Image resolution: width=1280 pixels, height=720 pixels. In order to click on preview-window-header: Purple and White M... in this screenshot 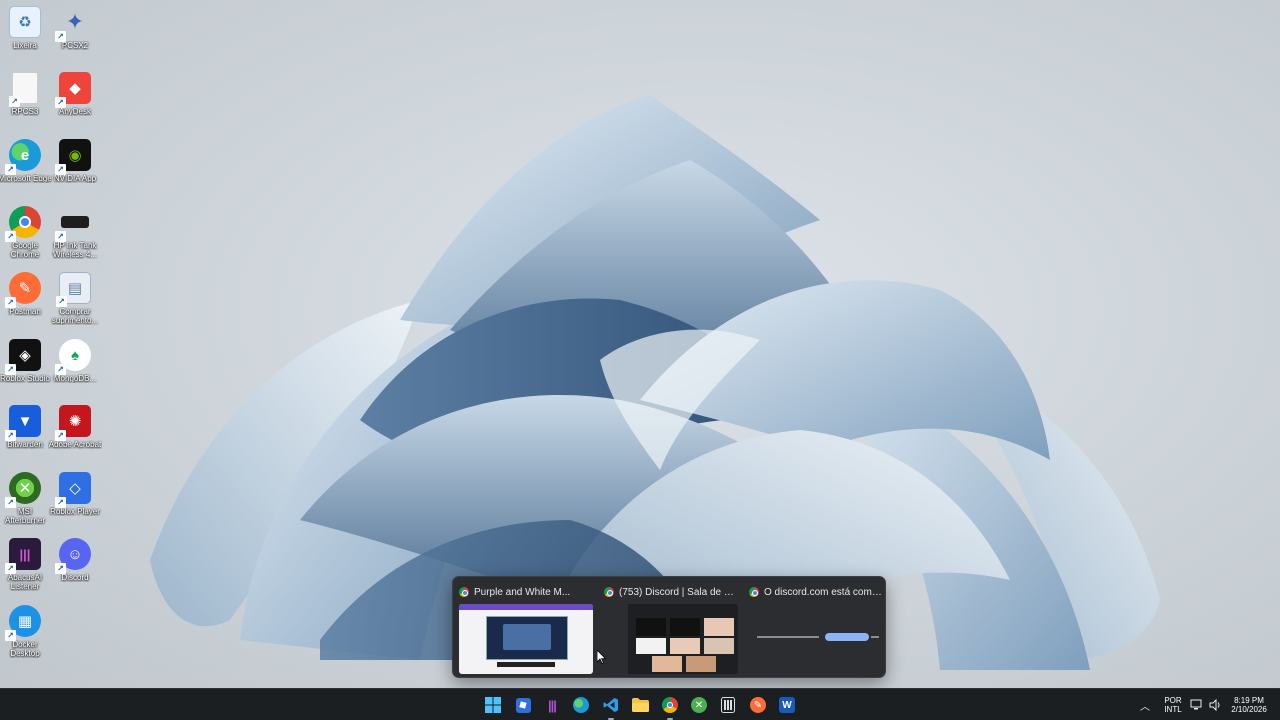, I will do `click(526, 592)`.